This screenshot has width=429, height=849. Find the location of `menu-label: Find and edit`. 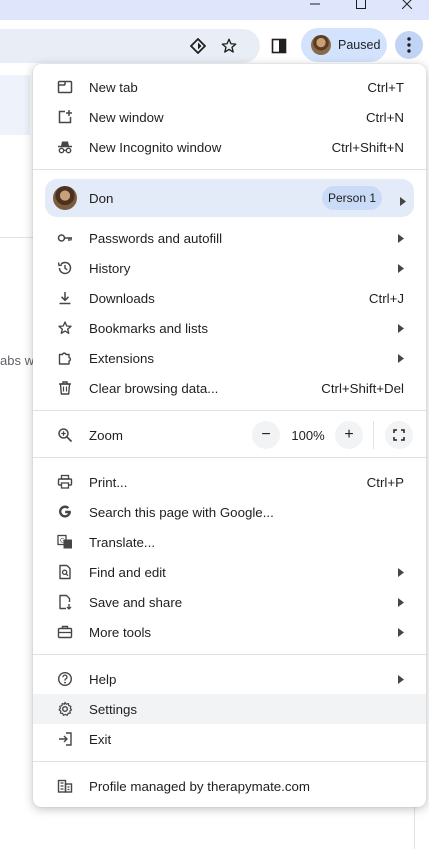

menu-label: Find and edit is located at coordinates (127, 572).